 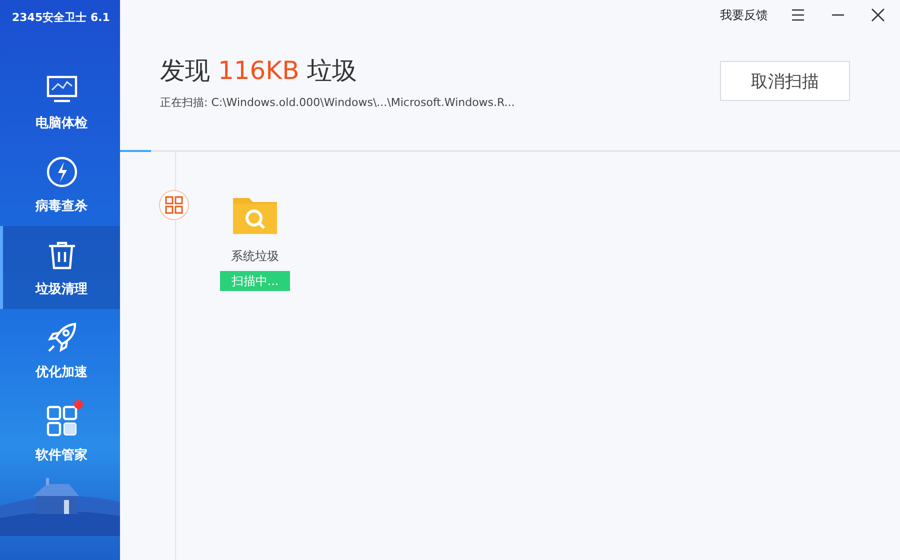 I want to click on nav-label: 软件管家, so click(x=62, y=455).